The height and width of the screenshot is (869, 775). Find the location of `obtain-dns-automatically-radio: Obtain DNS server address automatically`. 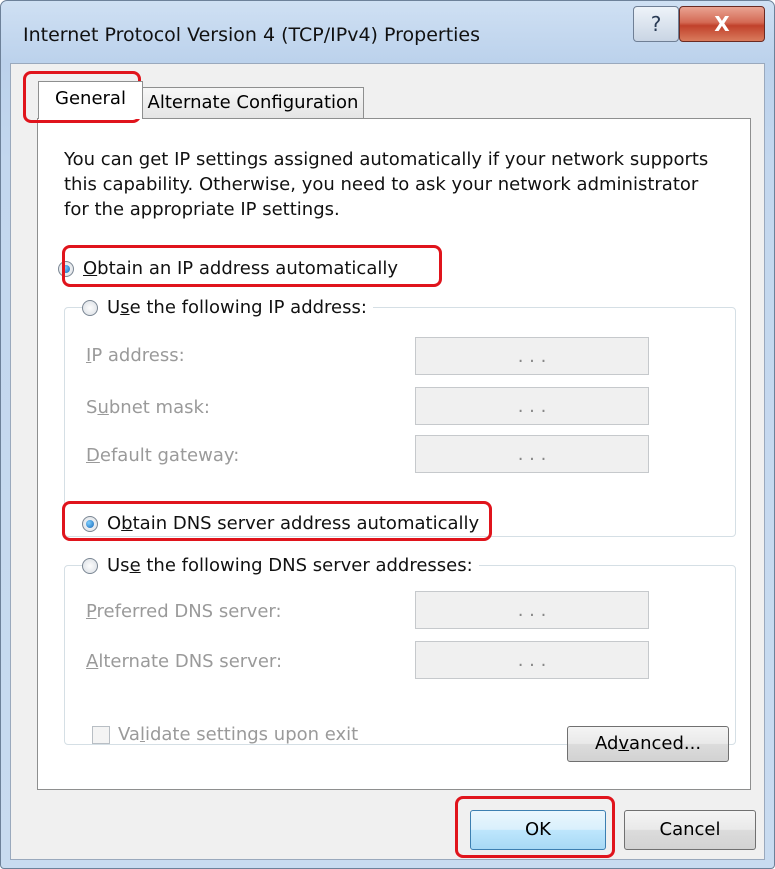

obtain-dns-automatically-radio: Obtain DNS server address automatically is located at coordinates (284, 523).